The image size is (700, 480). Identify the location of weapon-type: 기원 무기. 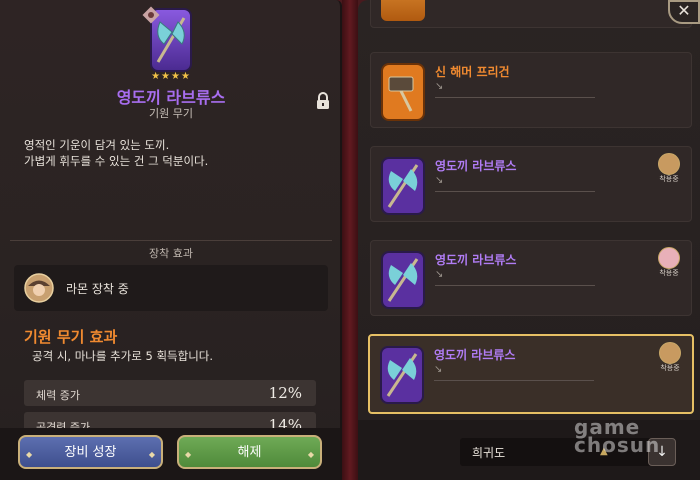
(171, 113).